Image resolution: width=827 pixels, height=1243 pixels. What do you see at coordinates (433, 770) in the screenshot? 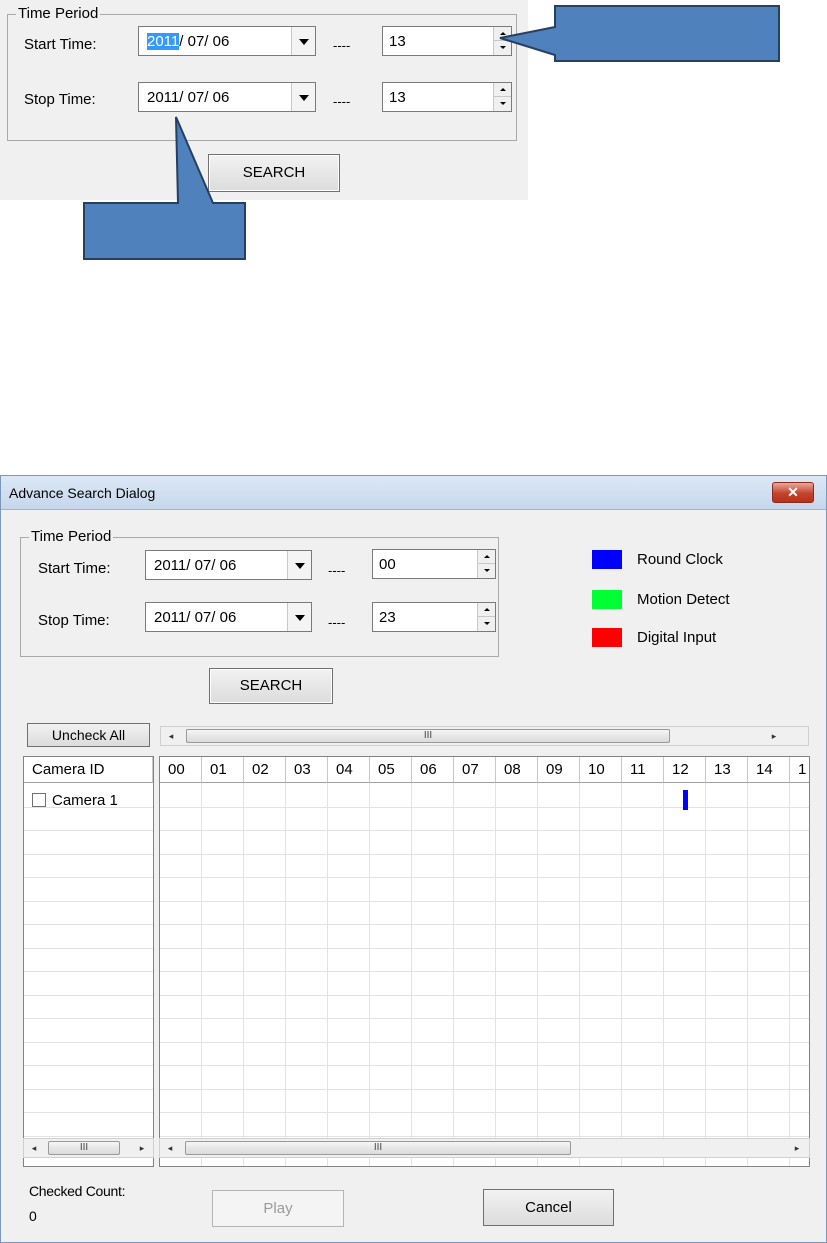
I see `hour-header-06: 06` at bounding box center [433, 770].